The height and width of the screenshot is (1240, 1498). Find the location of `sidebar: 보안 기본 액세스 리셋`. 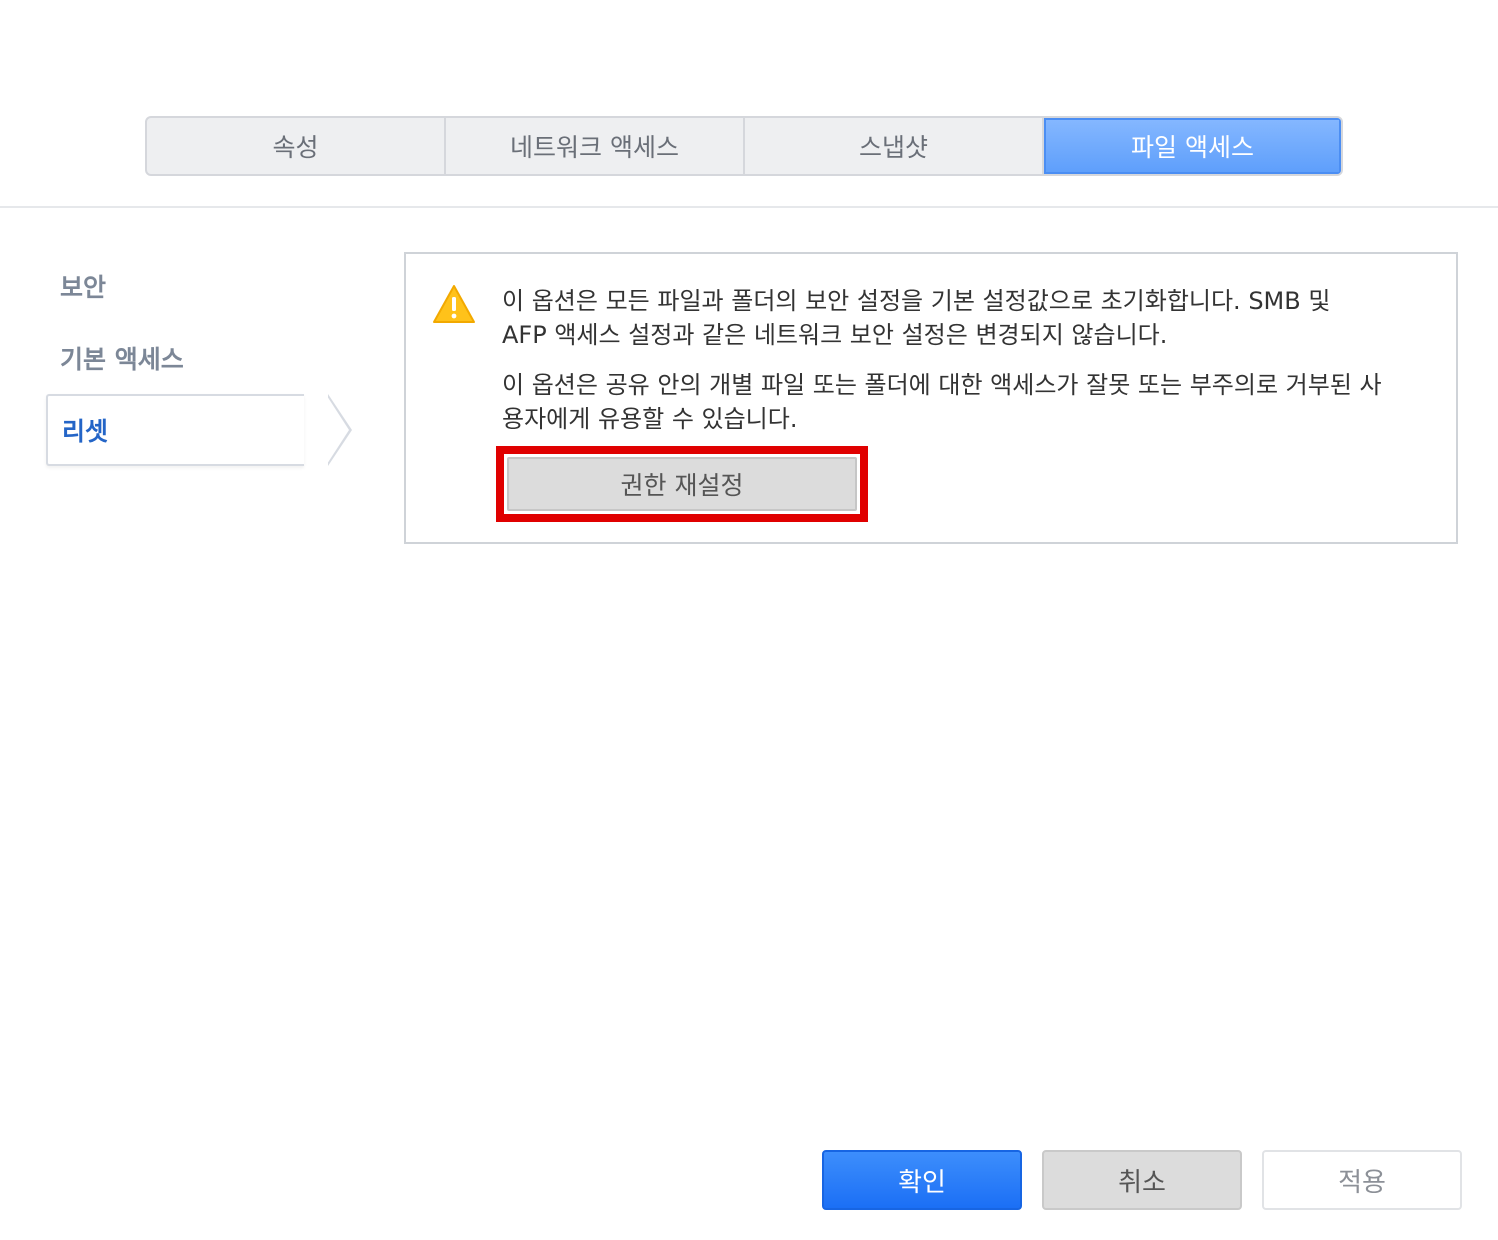

sidebar: 보안 기본 액세스 리셋 is located at coordinates (199, 358).